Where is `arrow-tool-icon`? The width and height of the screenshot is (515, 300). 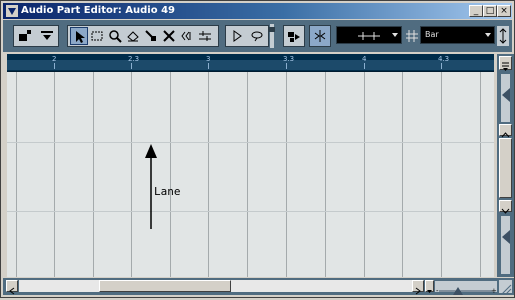 arrow-tool-icon is located at coordinates (80, 37).